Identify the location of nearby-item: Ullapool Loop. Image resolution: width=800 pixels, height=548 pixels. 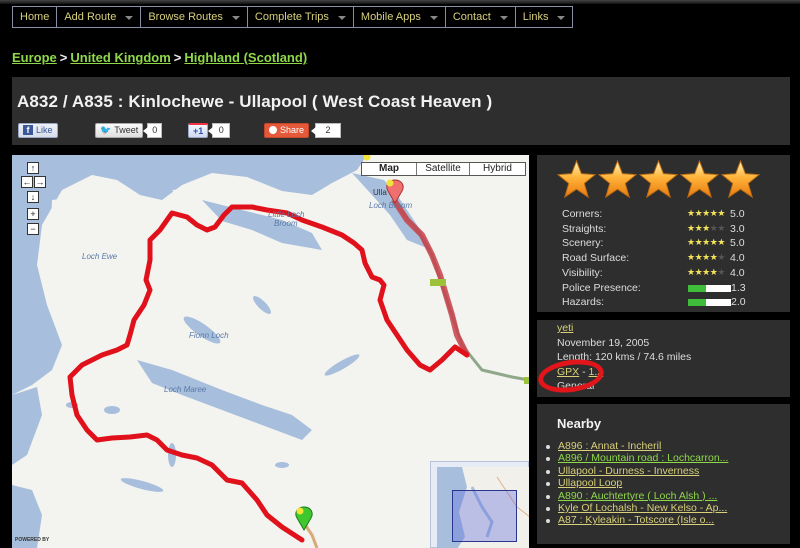
(636, 483).